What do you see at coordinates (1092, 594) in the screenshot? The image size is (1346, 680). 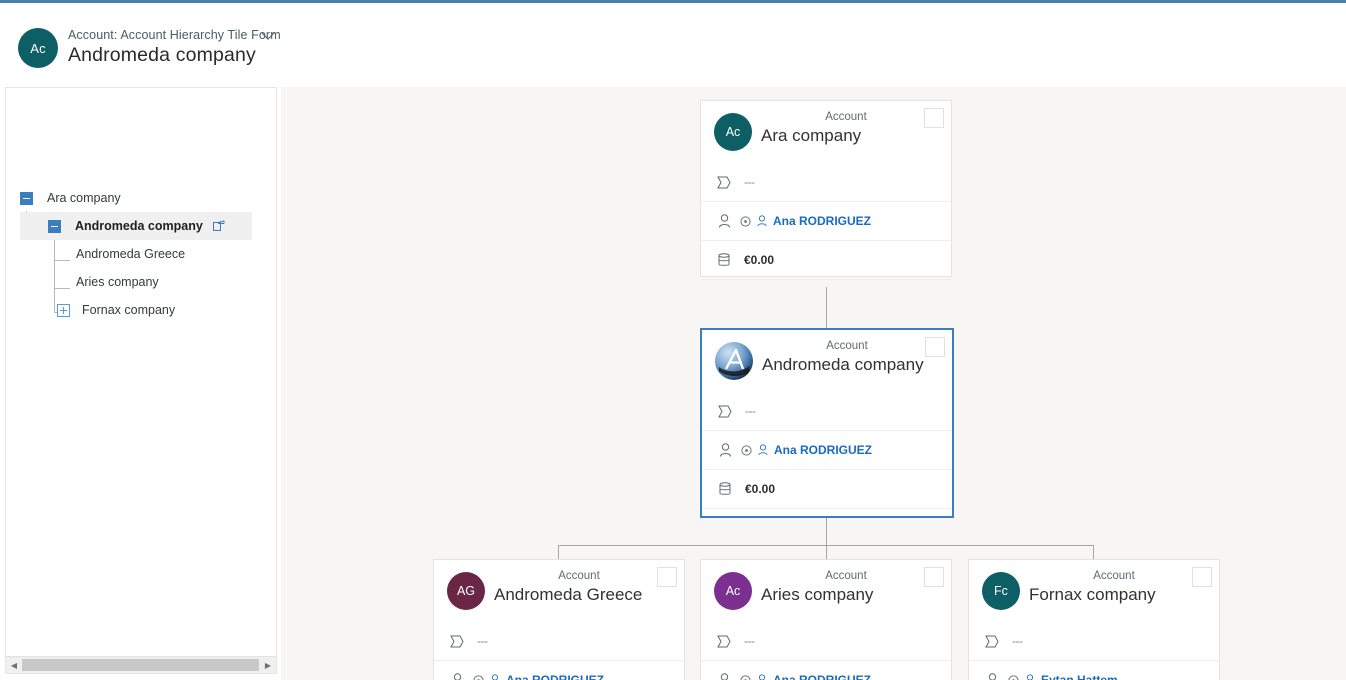 I see `card-title: Fornax company` at bounding box center [1092, 594].